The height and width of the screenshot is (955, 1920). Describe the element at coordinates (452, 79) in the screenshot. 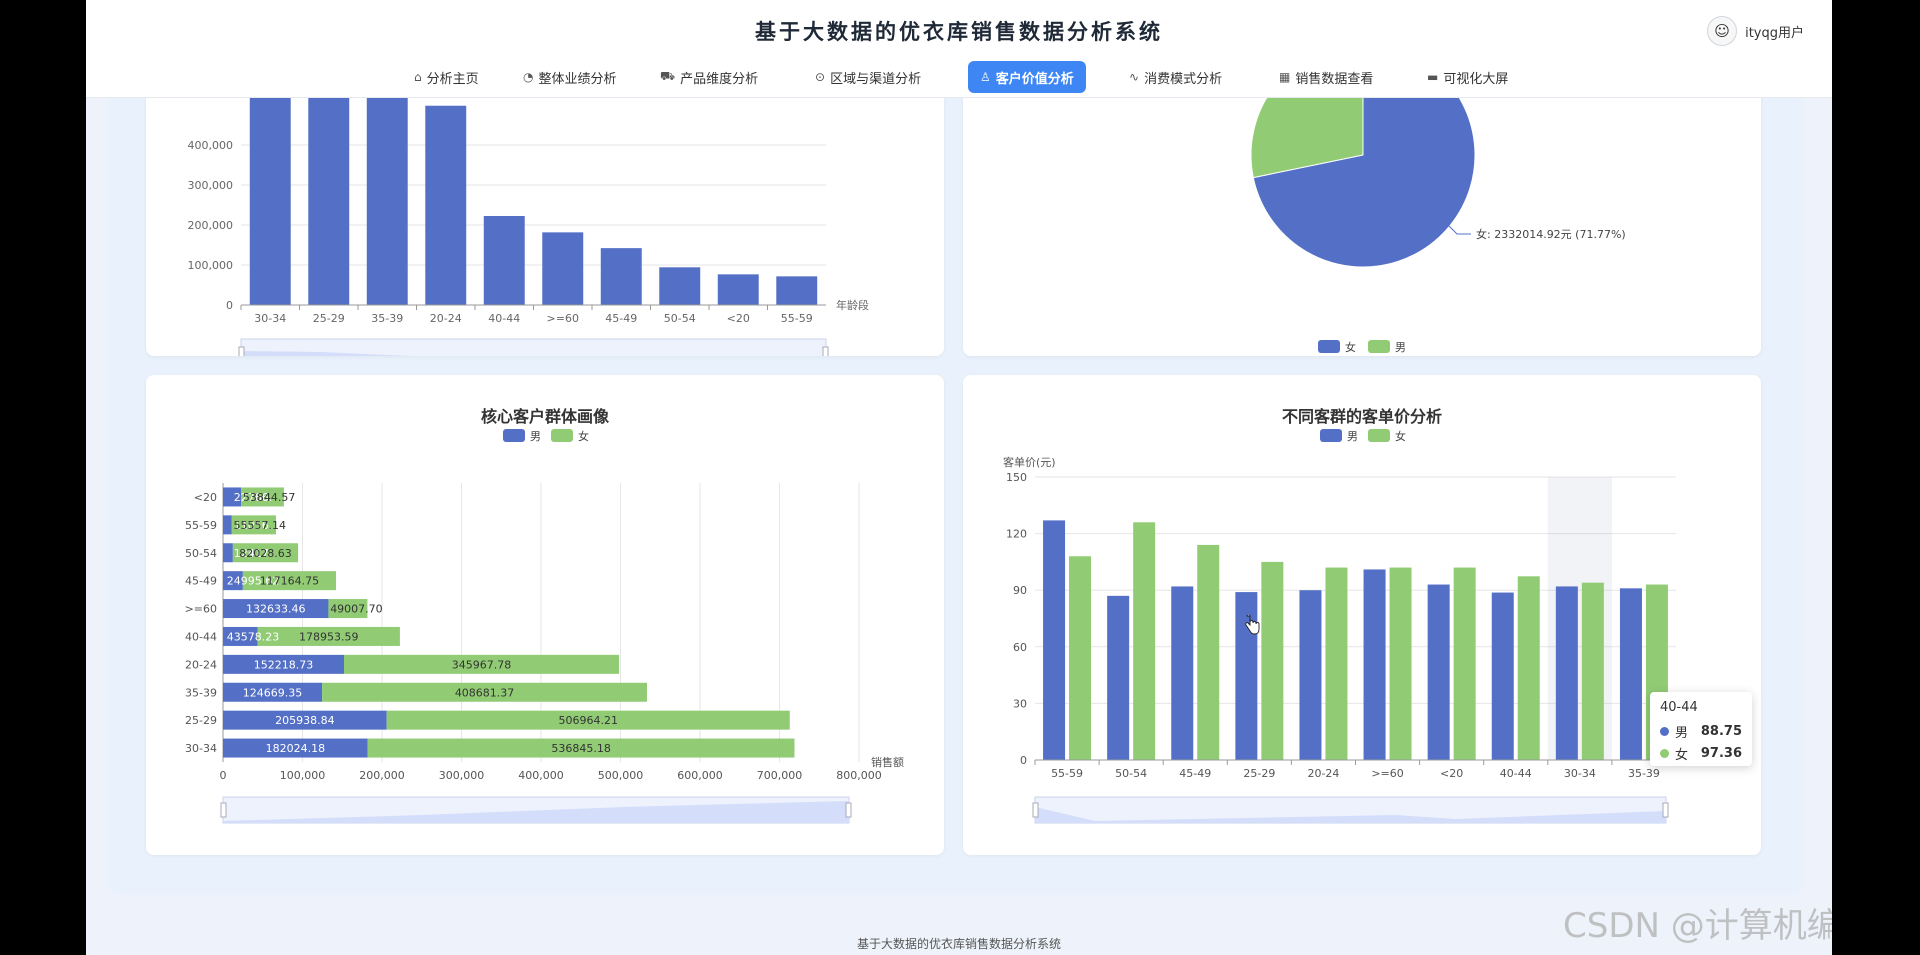

I see `nav-label: 分析主页` at that location.